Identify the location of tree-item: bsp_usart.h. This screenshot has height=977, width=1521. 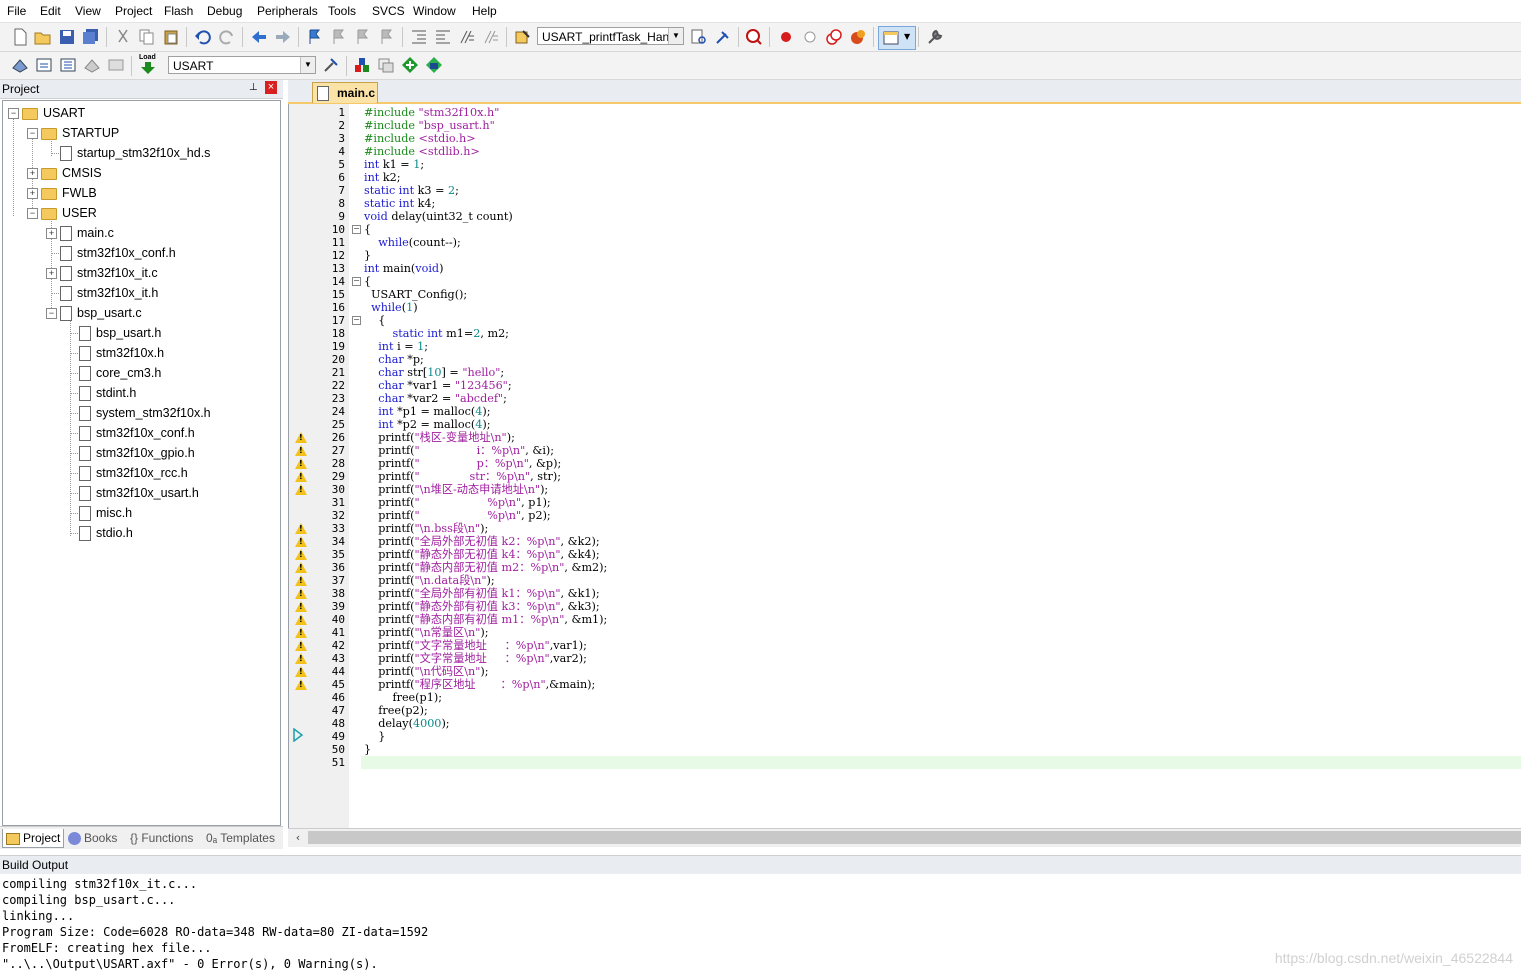
(138, 333).